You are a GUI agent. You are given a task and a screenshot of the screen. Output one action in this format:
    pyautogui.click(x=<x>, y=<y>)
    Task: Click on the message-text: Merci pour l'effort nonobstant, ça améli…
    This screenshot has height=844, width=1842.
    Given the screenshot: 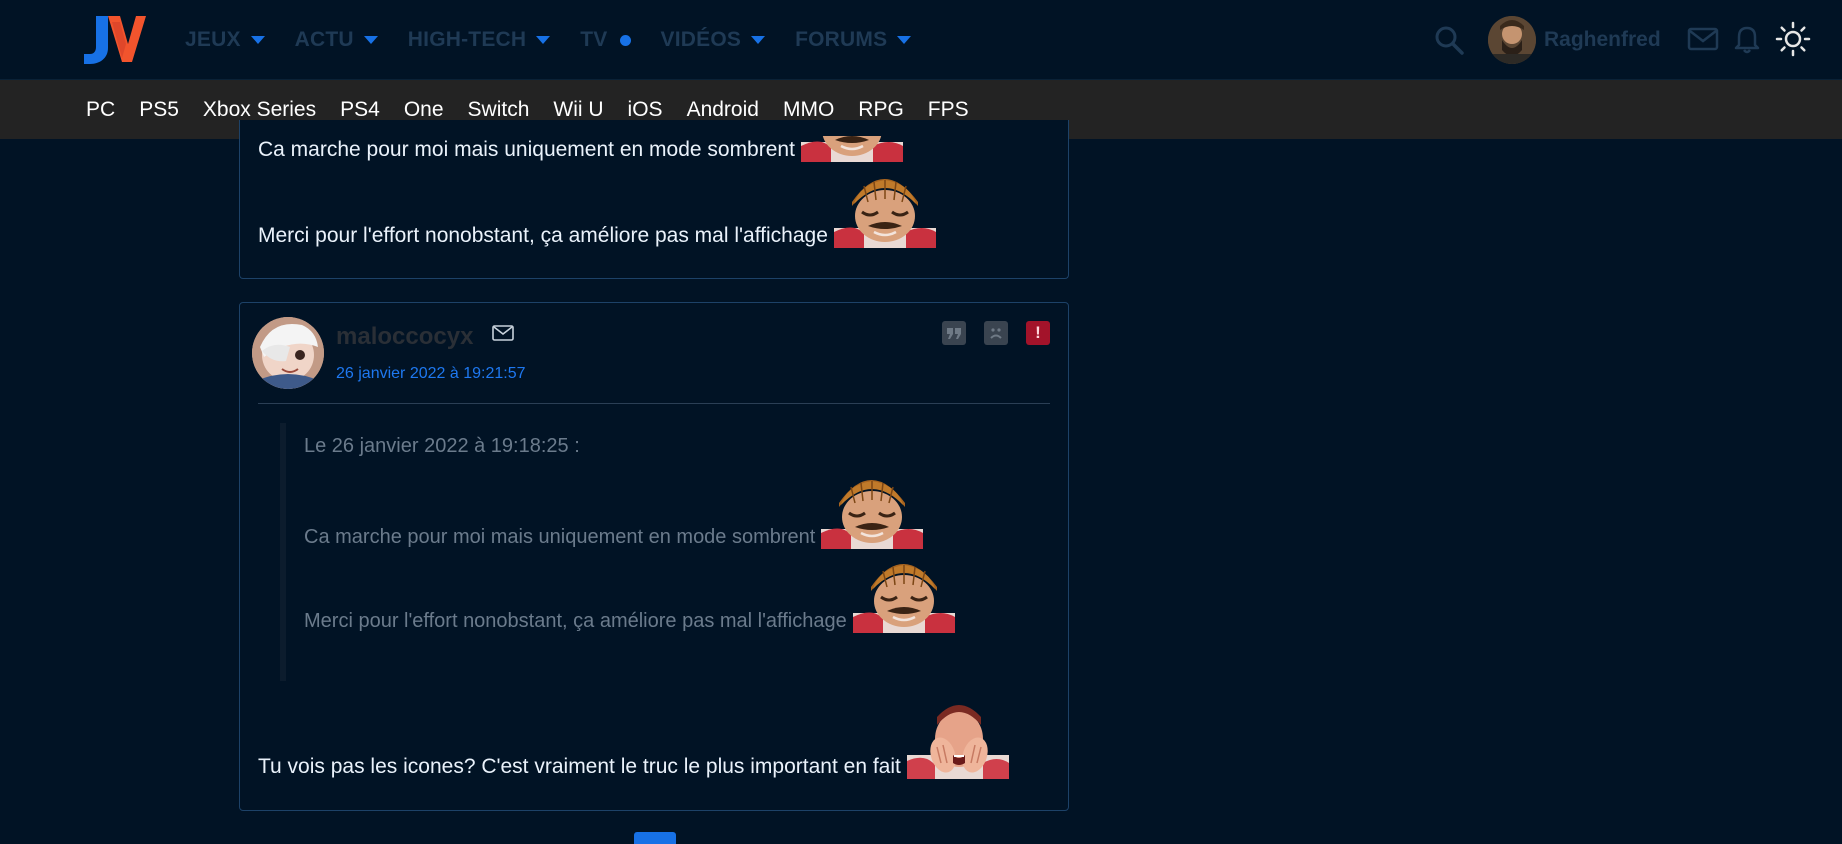 What is the action you would take?
    pyautogui.click(x=543, y=235)
    